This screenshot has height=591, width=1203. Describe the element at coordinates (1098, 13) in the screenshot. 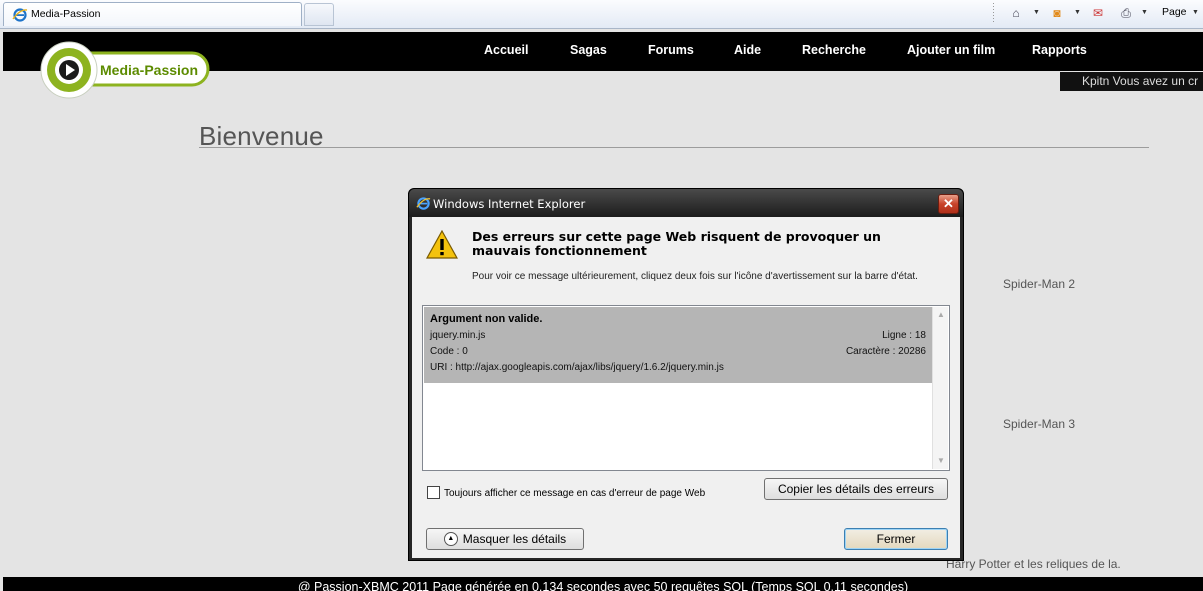

I see `mail-icon: ✉` at that location.